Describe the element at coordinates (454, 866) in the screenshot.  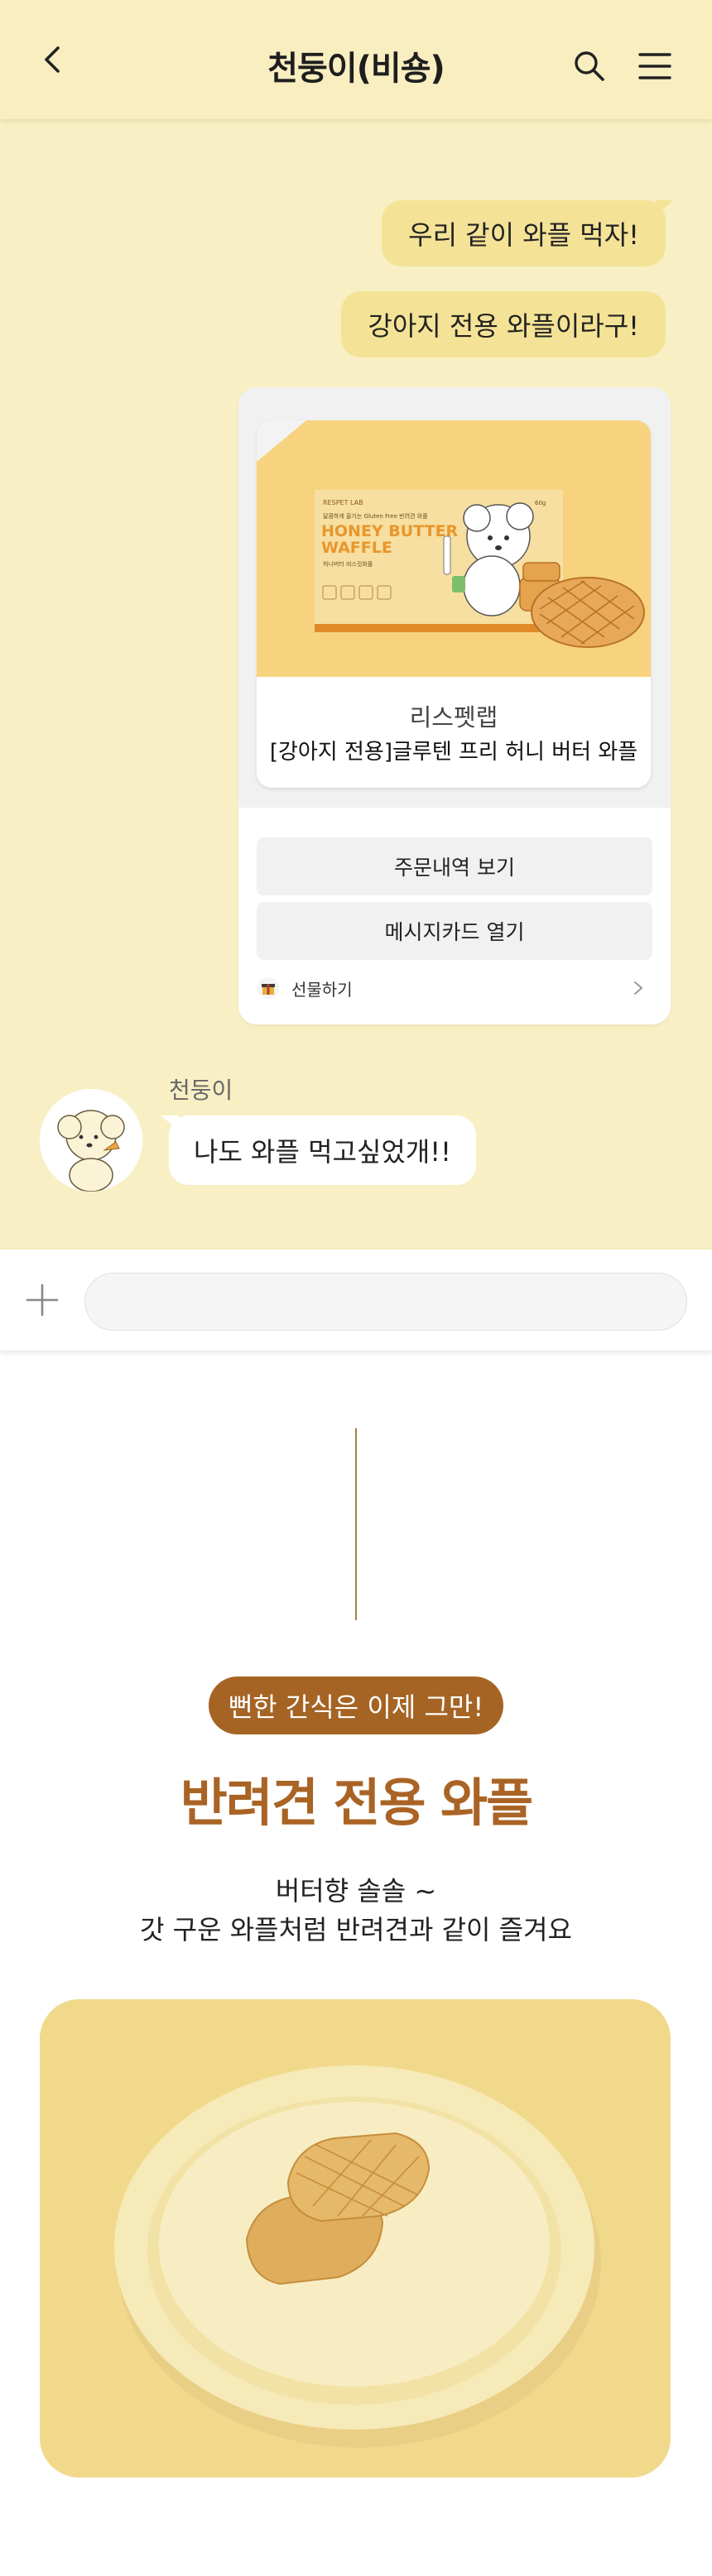
I see `view-order-button: 주문내역 보기` at that location.